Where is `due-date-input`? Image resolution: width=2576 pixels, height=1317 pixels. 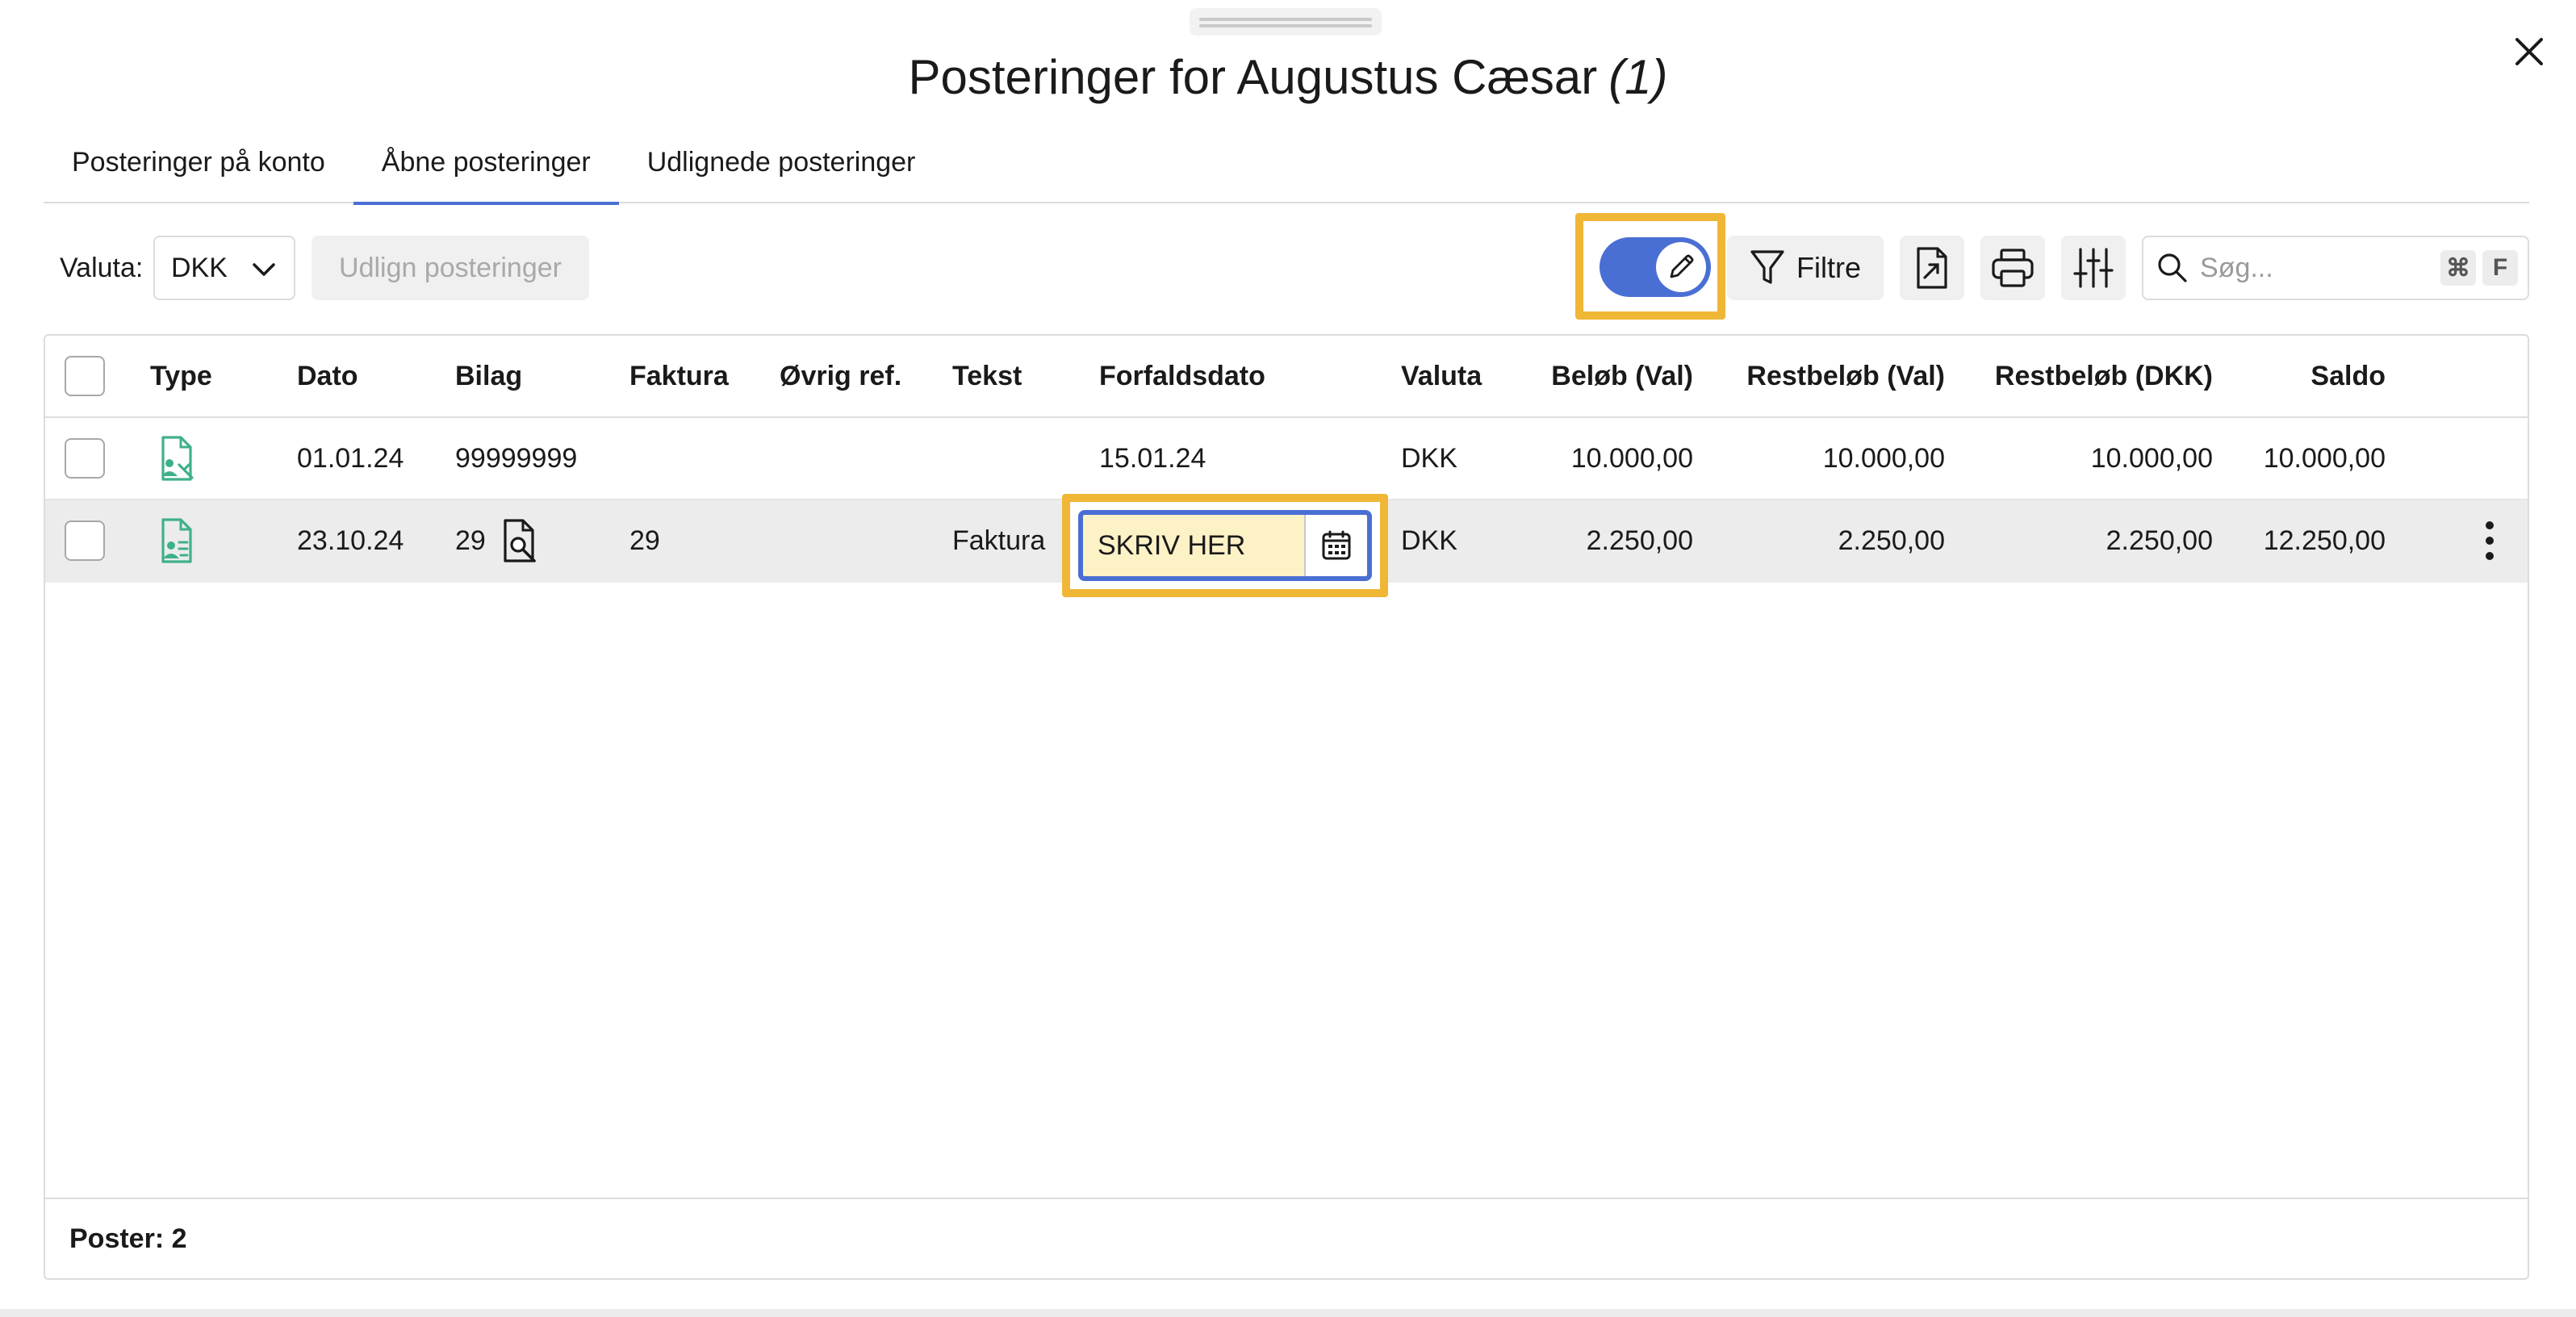 due-date-input is located at coordinates (1192, 545).